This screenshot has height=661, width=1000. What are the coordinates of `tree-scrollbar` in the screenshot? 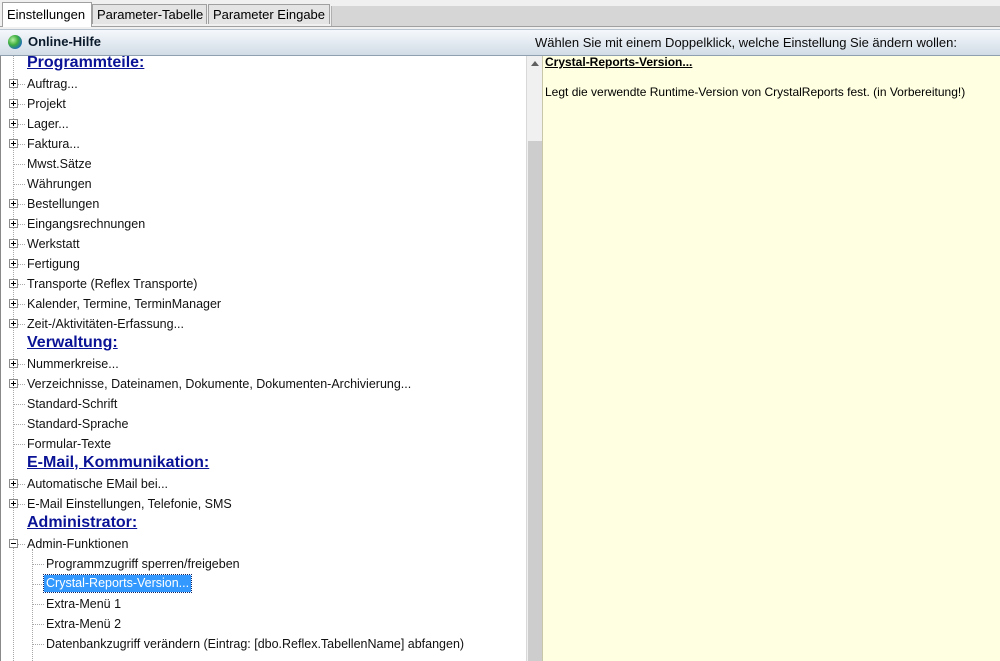 It's located at (534, 358).